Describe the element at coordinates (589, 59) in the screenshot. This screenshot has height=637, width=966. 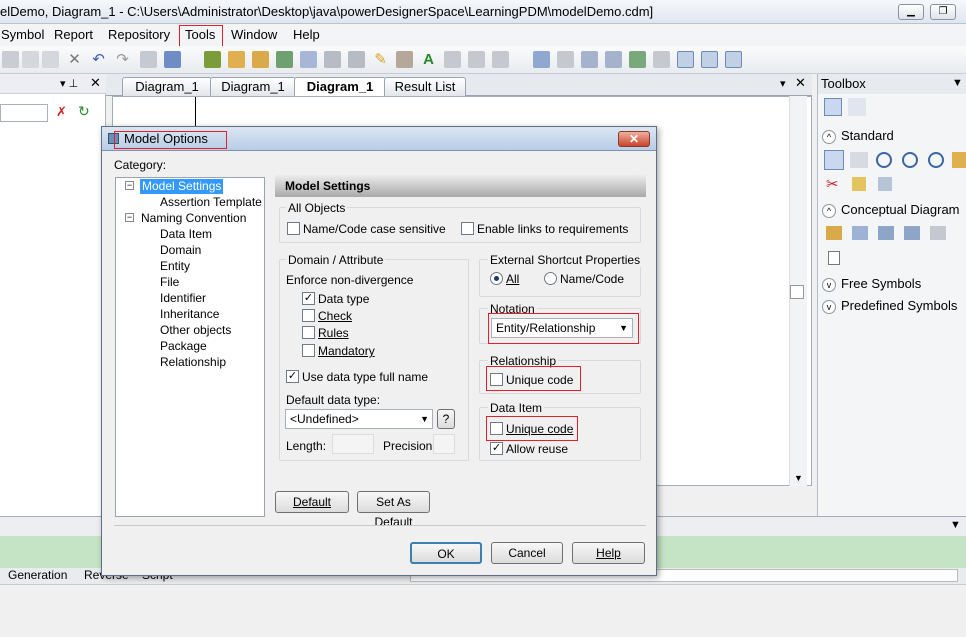
I see `view-icon` at that location.